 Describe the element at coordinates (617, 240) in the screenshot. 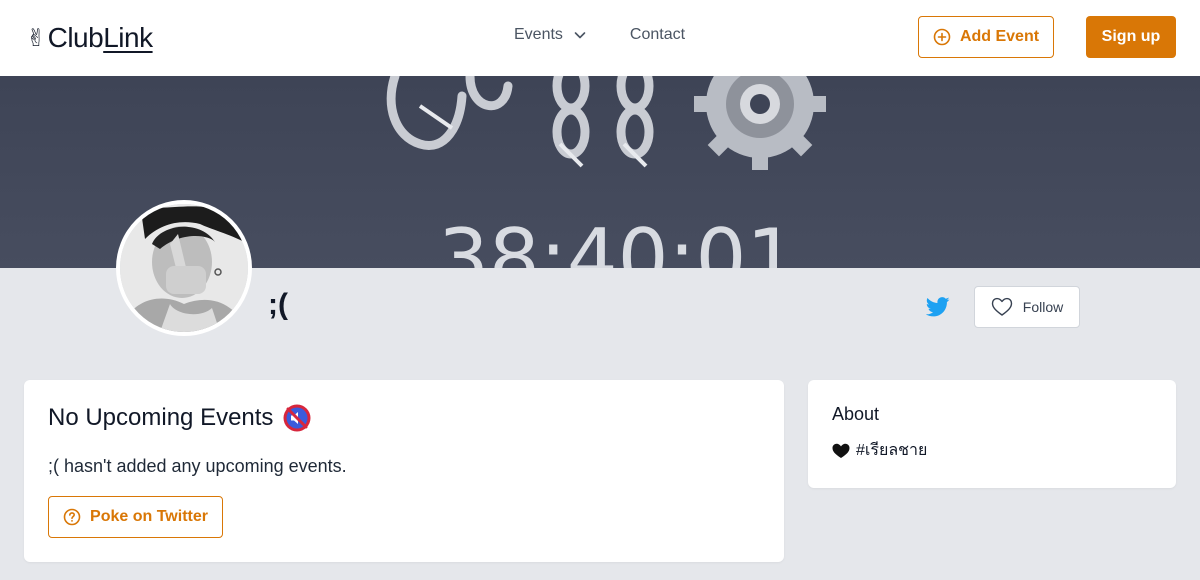

I see `banner-timer-text: 38:40:01` at that location.